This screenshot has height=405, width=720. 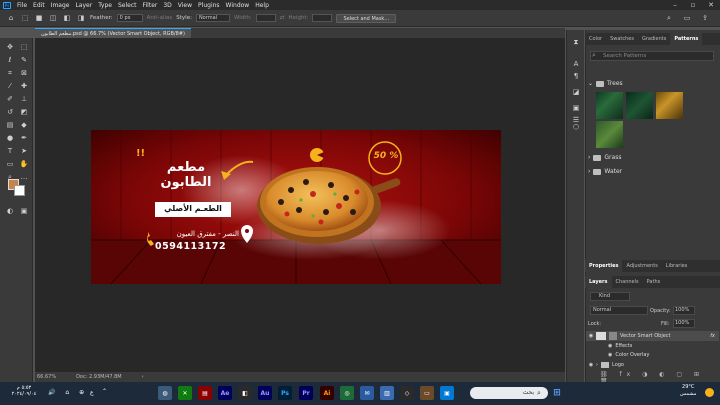 I want to click on brush-tool-icon: ✐, so click(x=10, y=99).